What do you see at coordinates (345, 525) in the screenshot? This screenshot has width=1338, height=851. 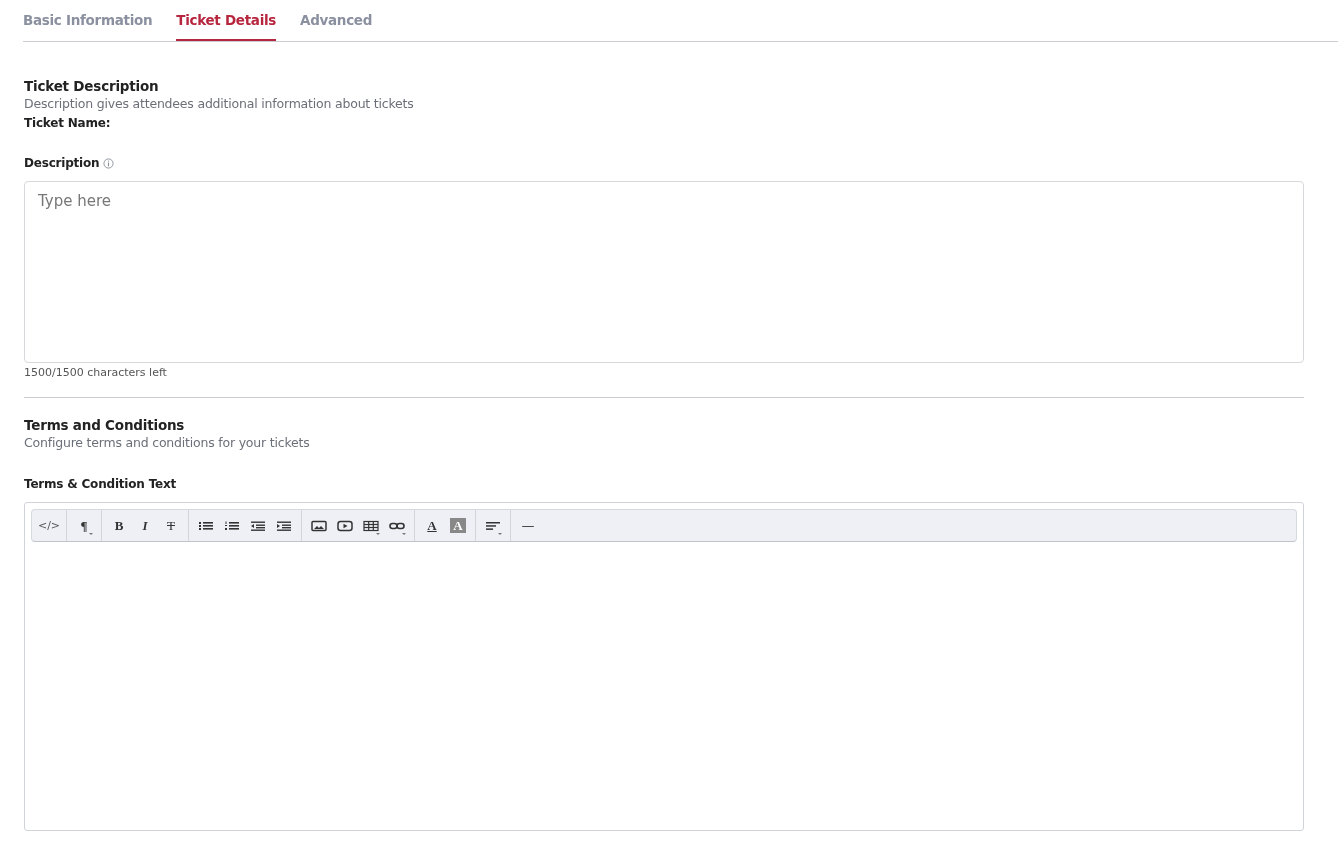 I see `play-icon` at bounding box center [345, 525].